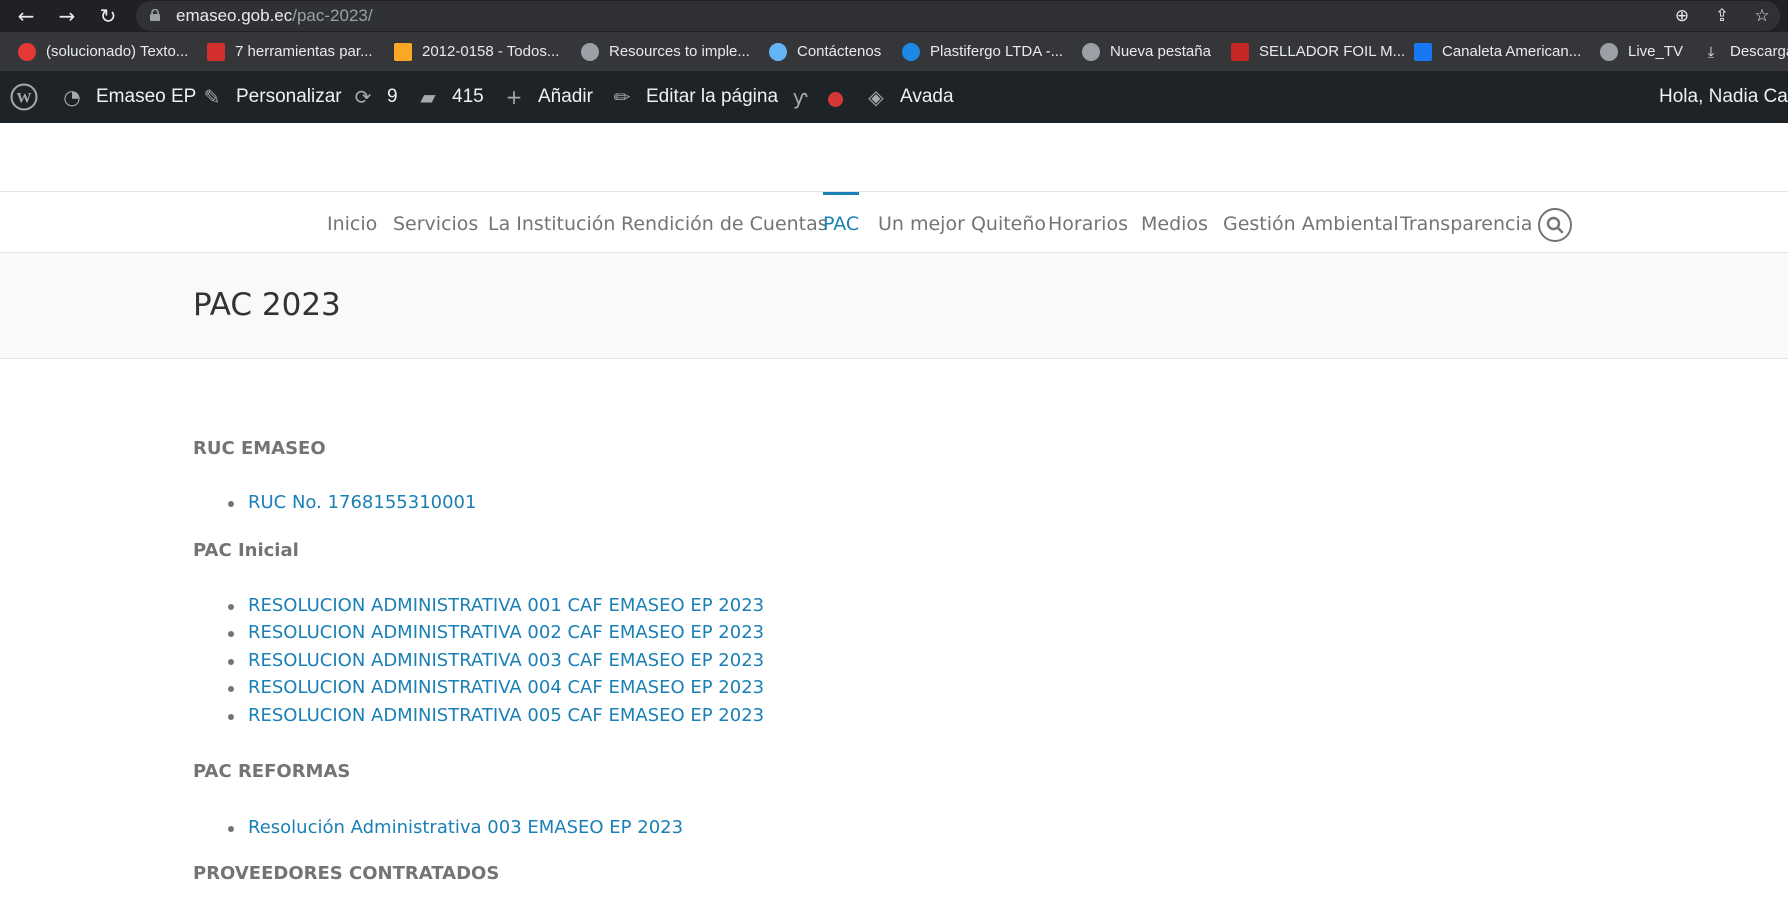 Image resolution: width=1788 pixels, height=898 pixels. What do you see at coordinates (267, 305) in the screenshot?
I see `page-title: PAC 2023` at bounding box center [267, 305].